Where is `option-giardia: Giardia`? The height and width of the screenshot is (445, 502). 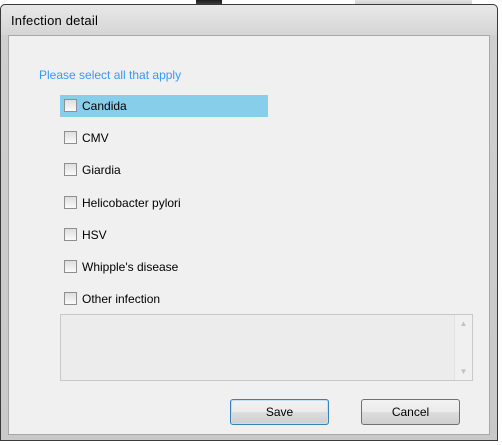
option-giardia: Giardia is located at coordinates (164, 170).